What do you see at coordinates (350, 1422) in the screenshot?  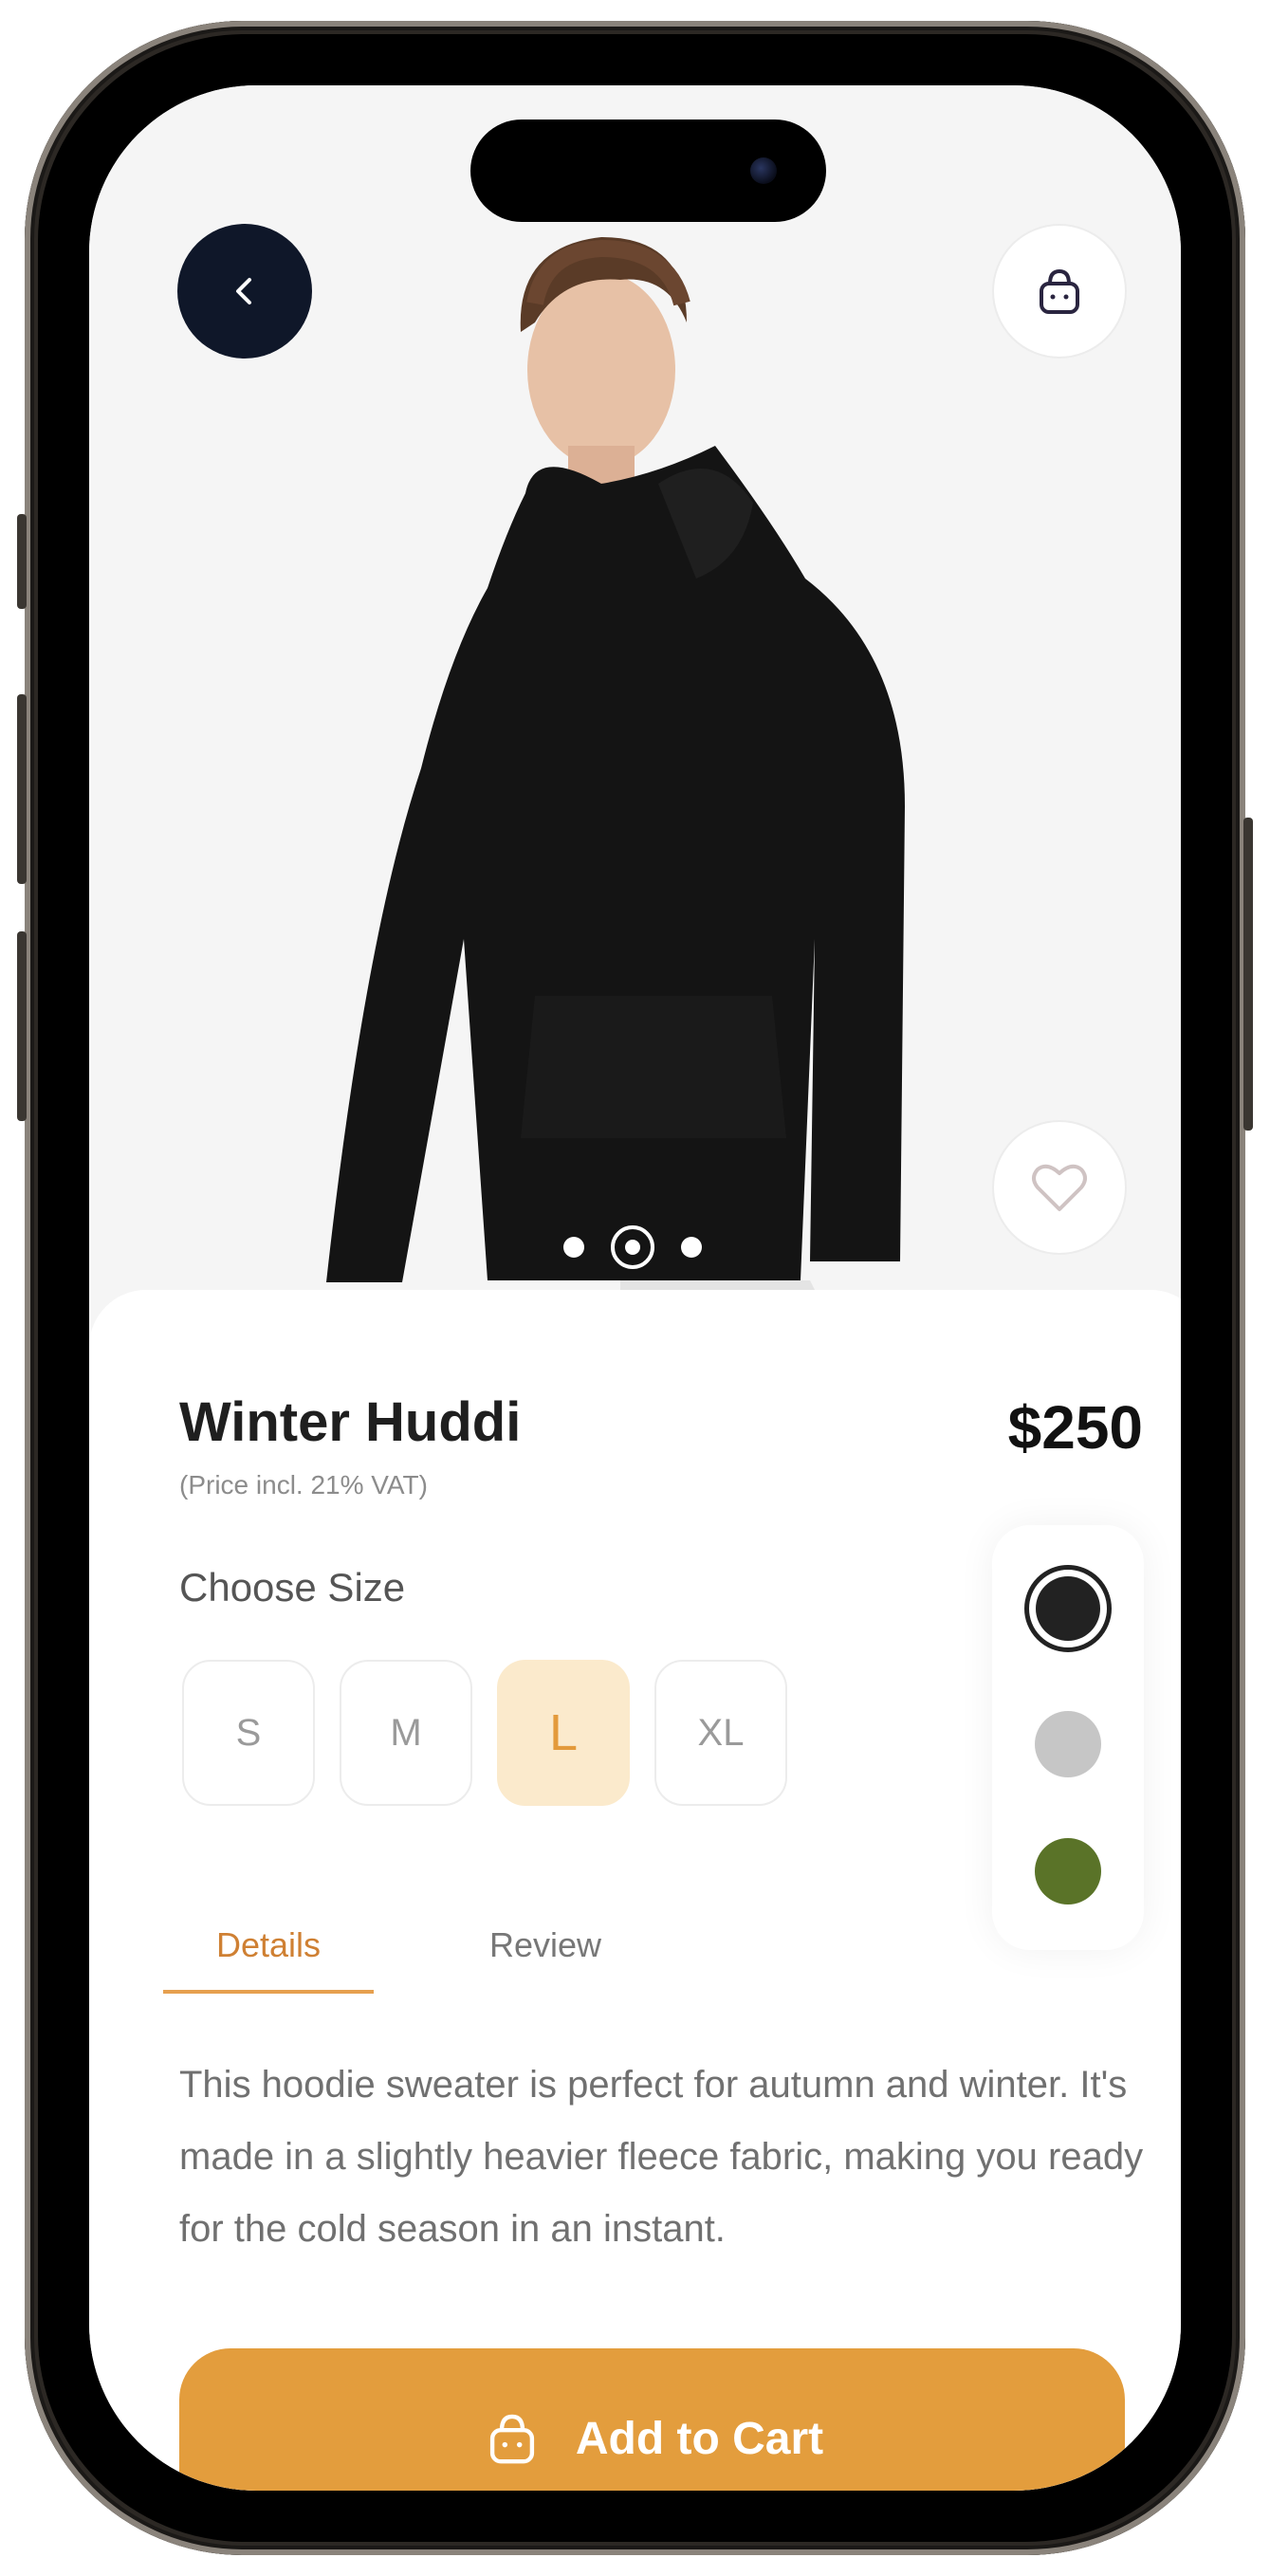 I see `product-title: Winter Huddi` at bounding box center [350, 1422].